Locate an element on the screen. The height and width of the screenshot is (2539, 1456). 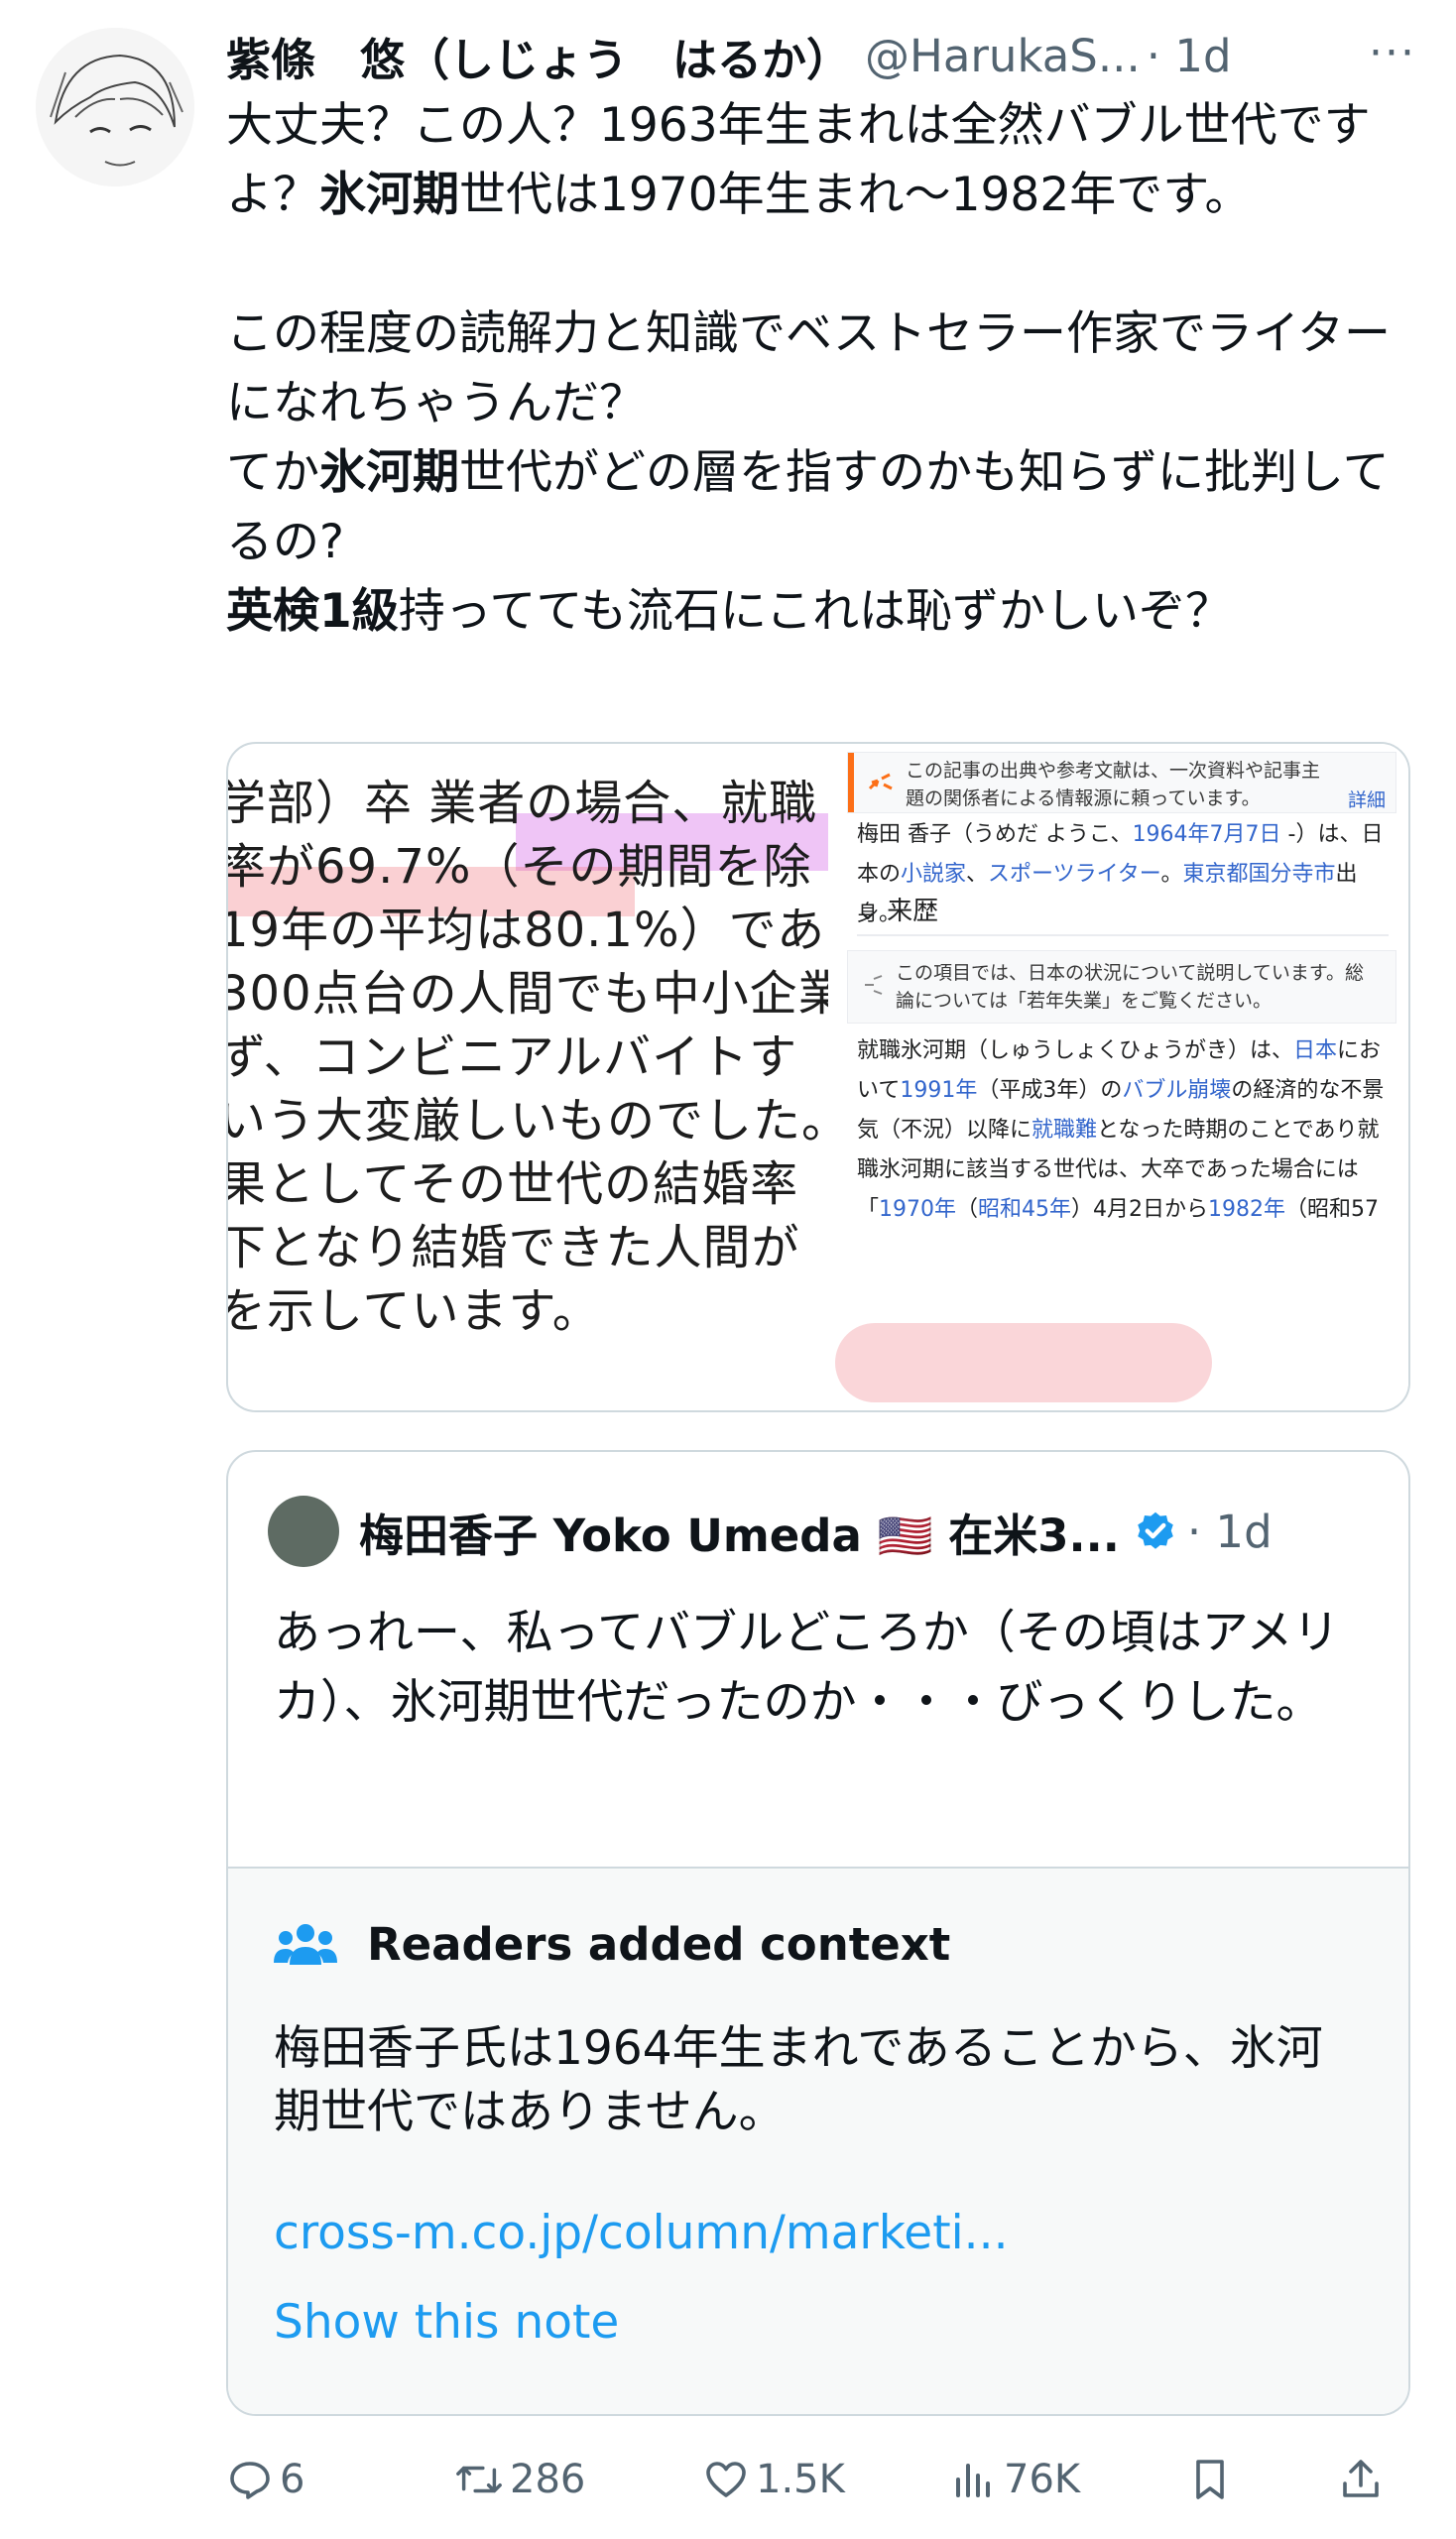
note-text: 梅田香子氏は1964年生まれであることから、氷河期世代ではありません。 is located at coordinates (798, 2080).